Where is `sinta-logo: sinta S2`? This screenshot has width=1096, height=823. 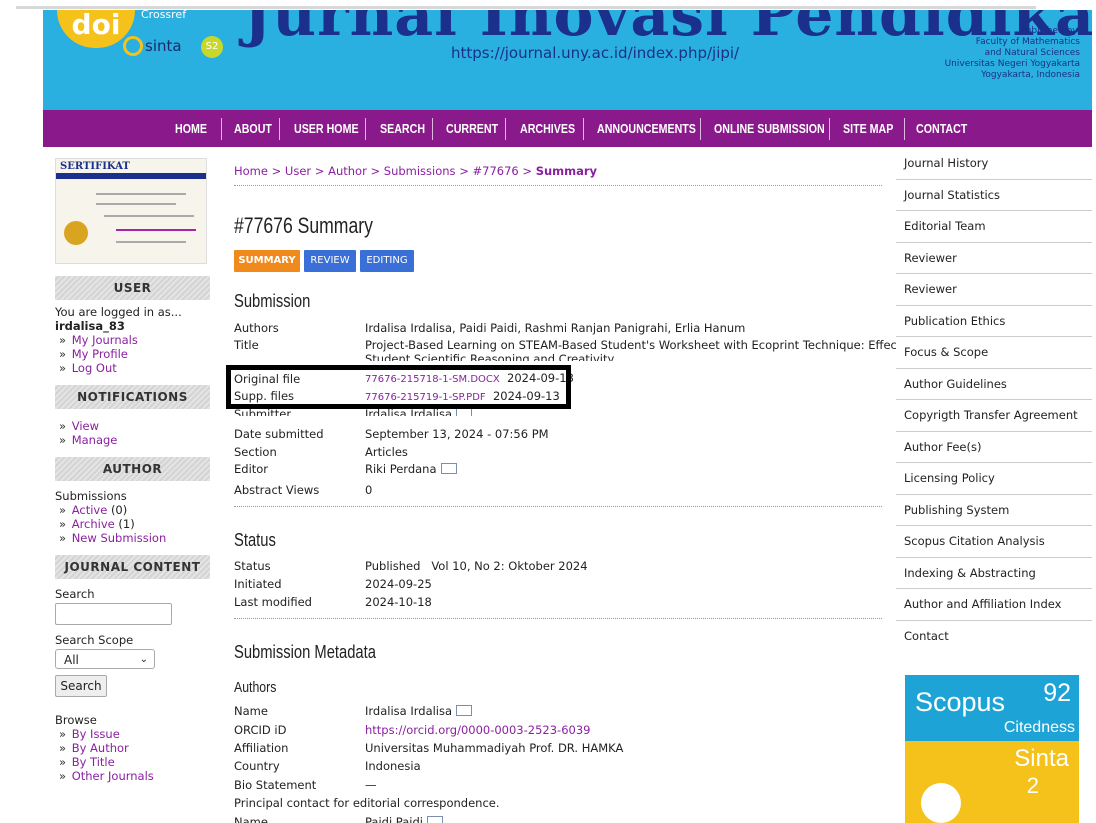
sinta-logo: sinta S2 is located at coordinates (173, 47).